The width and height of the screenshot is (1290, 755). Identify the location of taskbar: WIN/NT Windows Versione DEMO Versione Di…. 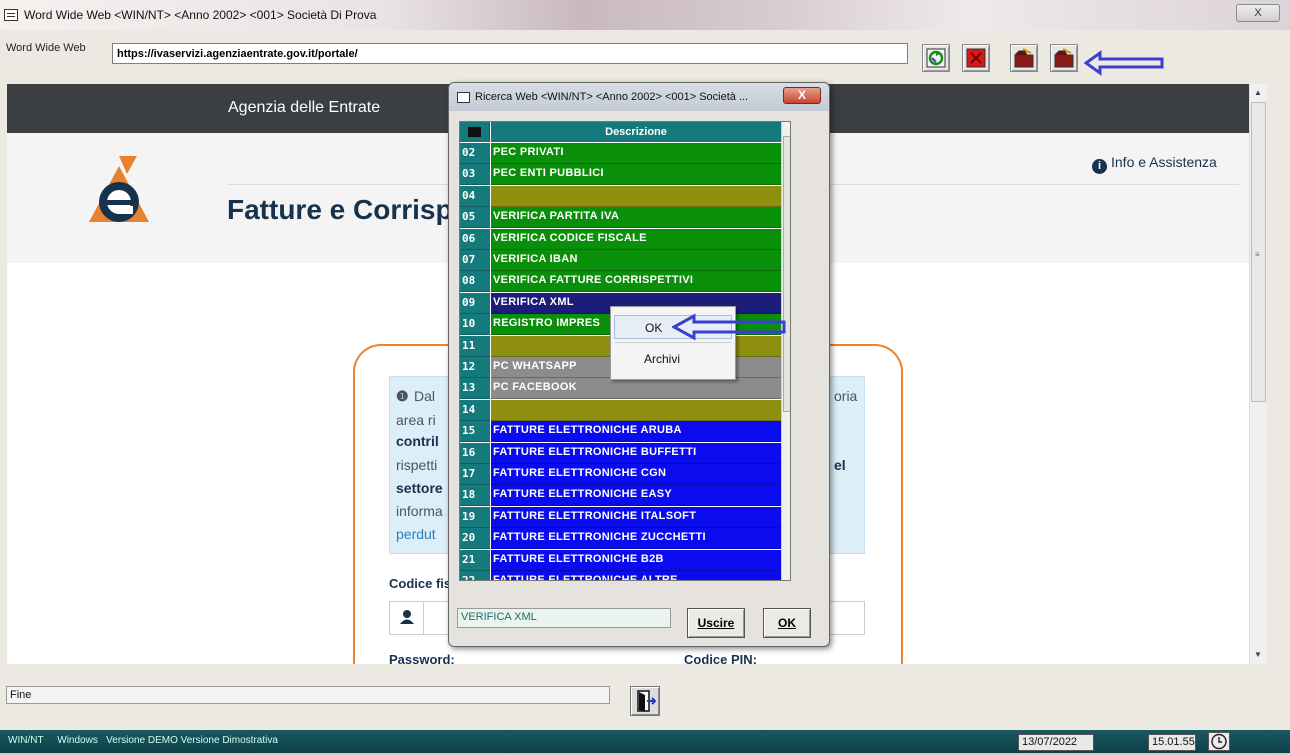
(645, 741).